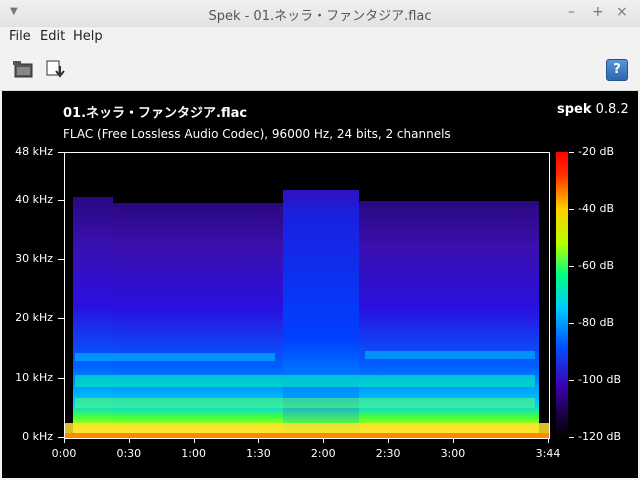 Image resolution: width=640 pixels, height=480 pixels. What do you see at coordinates (388, 453) in the screenshot?
I see `time-tick-label: 2:30` at bounding box center [388, 453].